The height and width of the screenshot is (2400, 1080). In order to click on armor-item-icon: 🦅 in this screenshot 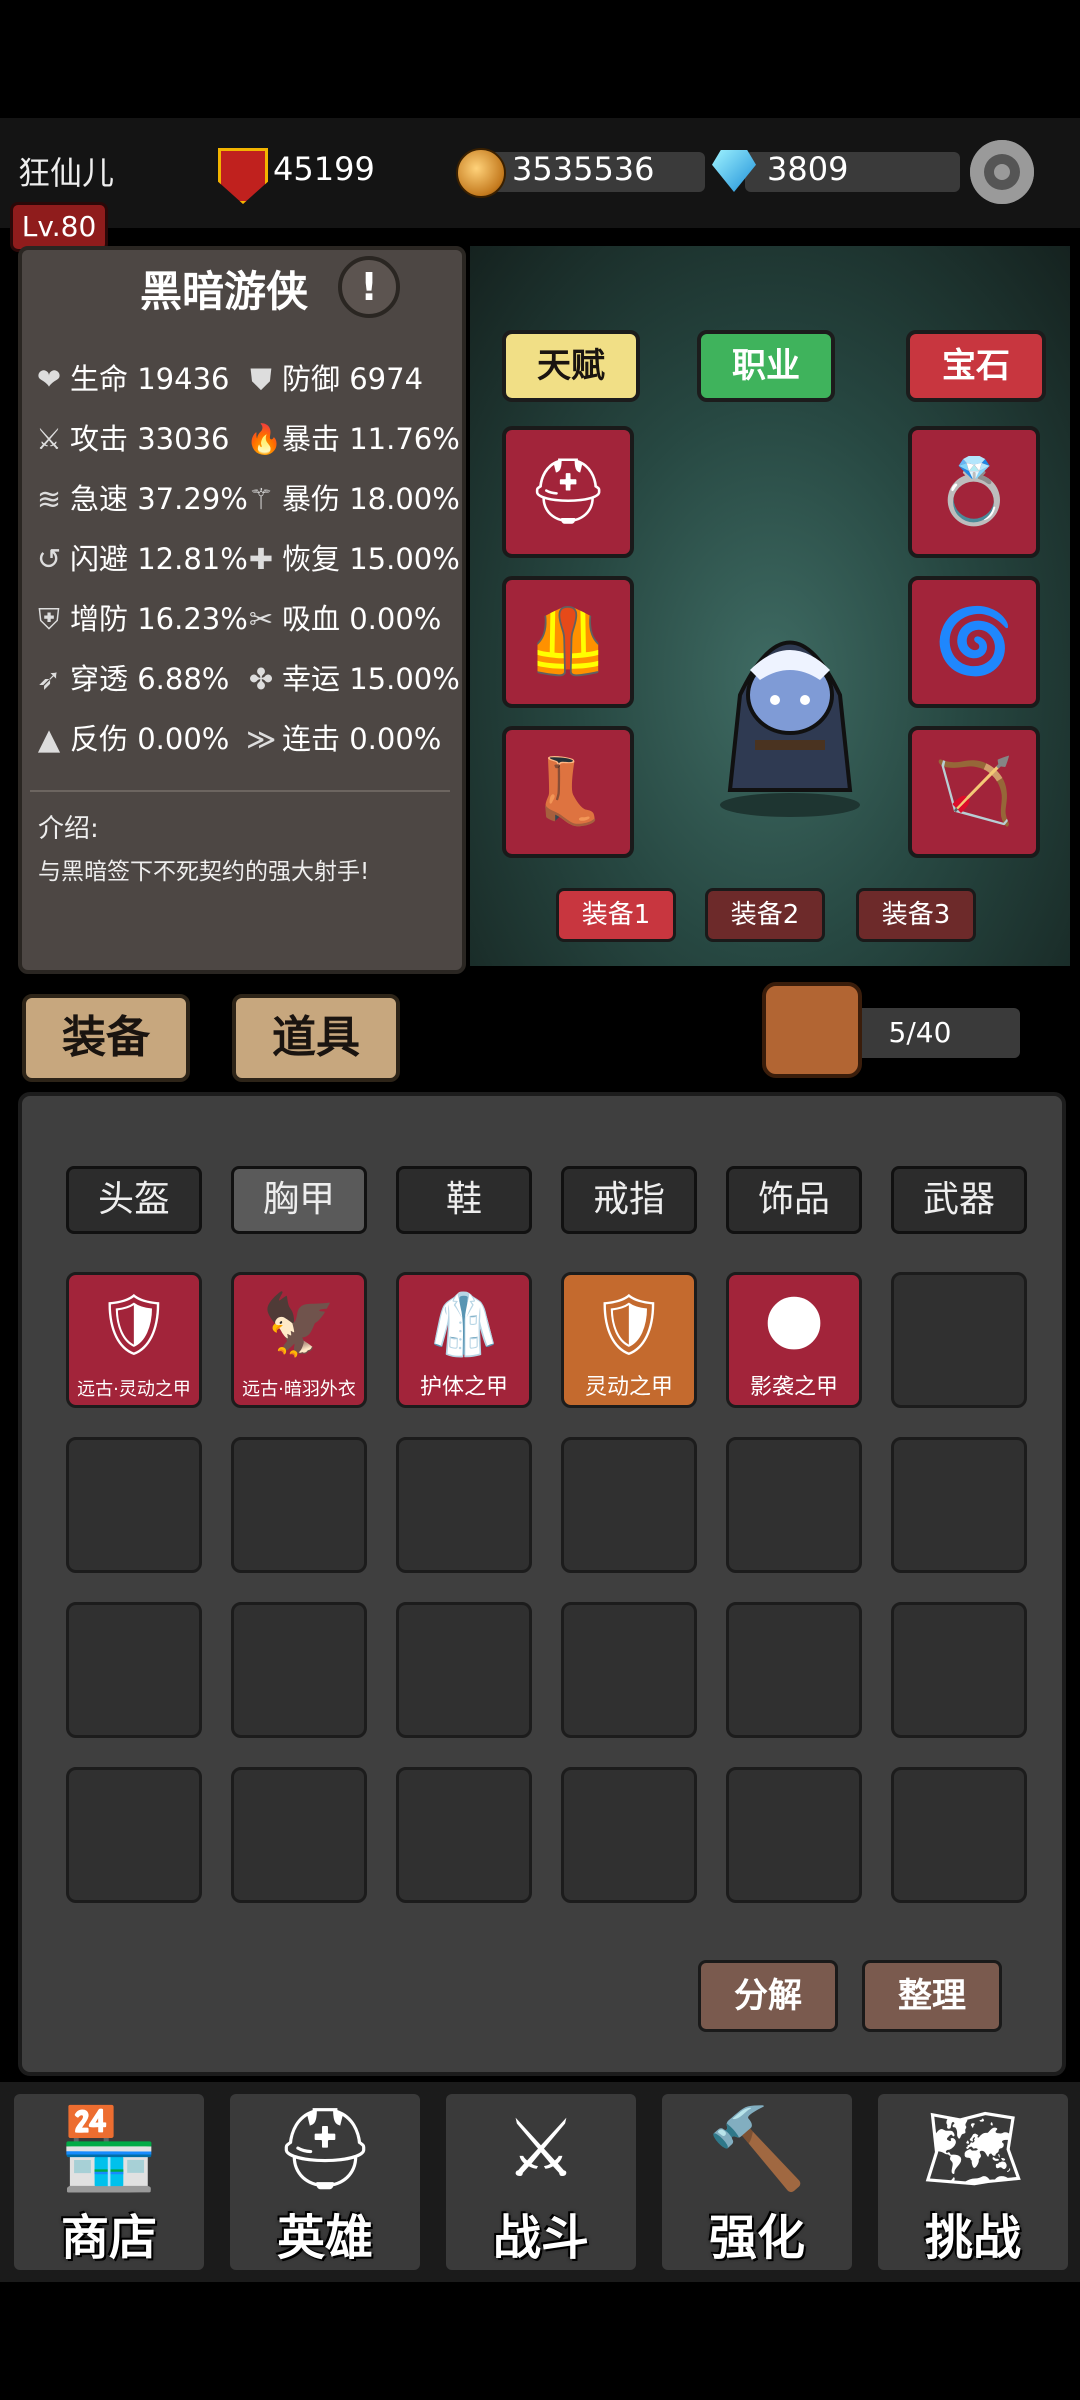, I will do `click(299, 1325)`.